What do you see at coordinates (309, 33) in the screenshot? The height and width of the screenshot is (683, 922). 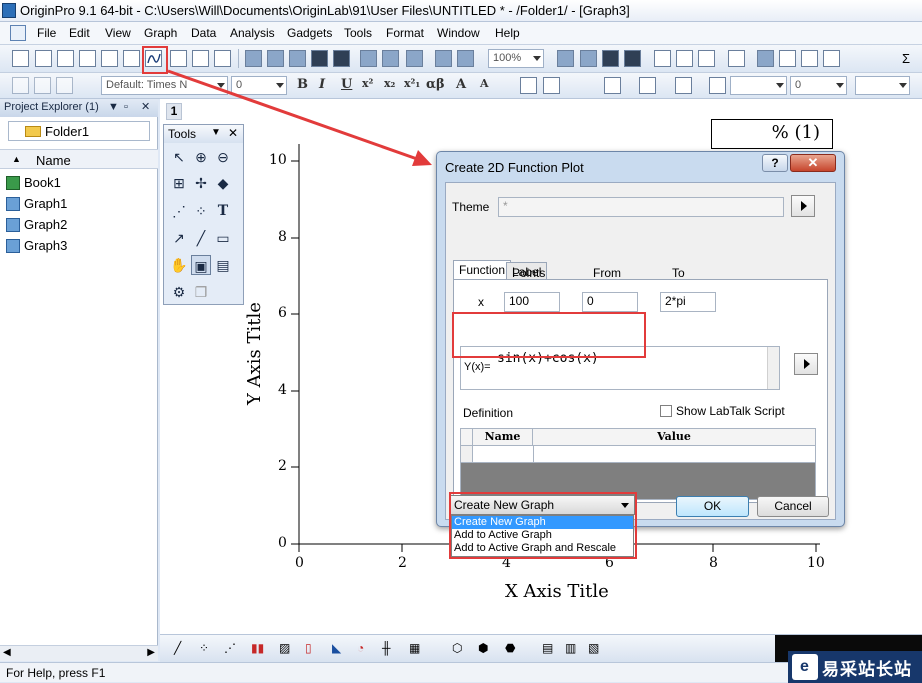 I see `menu-gadgets: Gadgets` at bounding box center [309, 33].